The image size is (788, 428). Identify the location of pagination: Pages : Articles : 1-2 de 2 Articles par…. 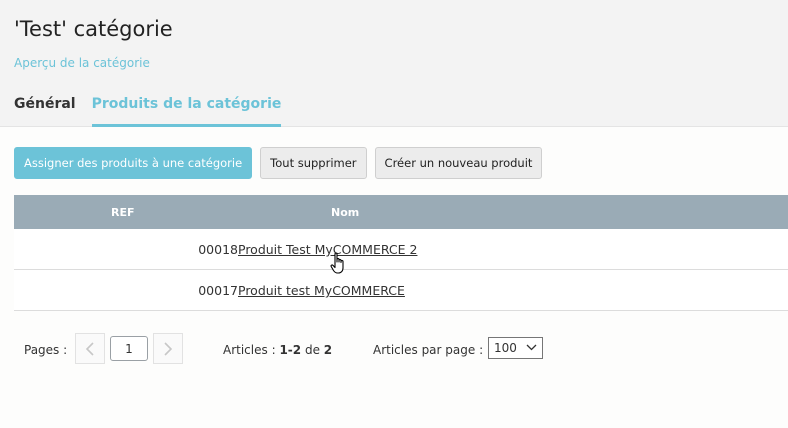
(406, 349).